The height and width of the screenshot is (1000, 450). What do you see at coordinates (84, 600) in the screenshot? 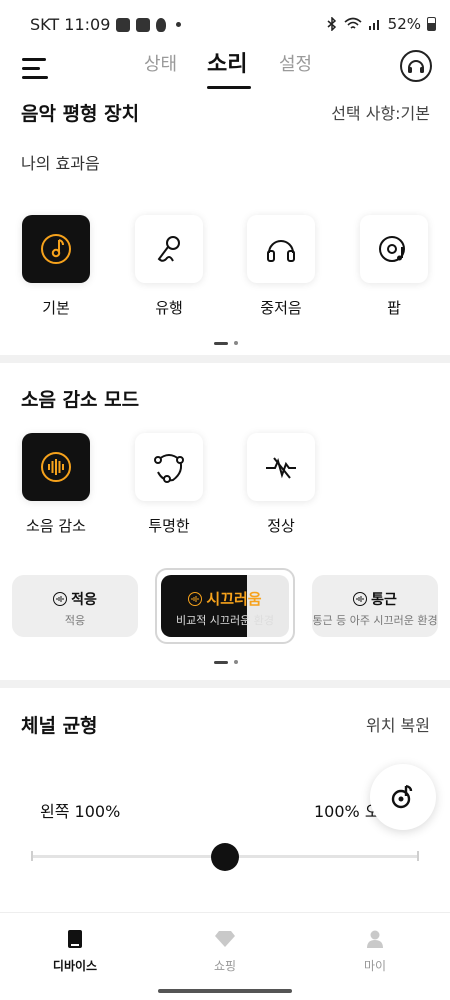
I see `level-title: 적응` at bounding box center [84, 600].